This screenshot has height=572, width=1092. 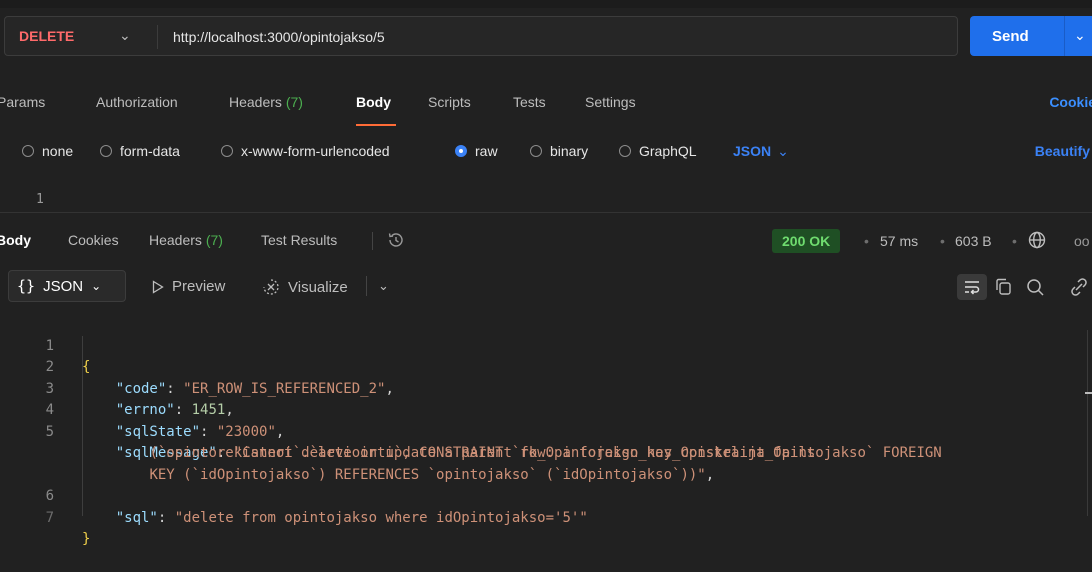 I want to click on tab-response-headers: Headers (7), so click(x=186, y=240).